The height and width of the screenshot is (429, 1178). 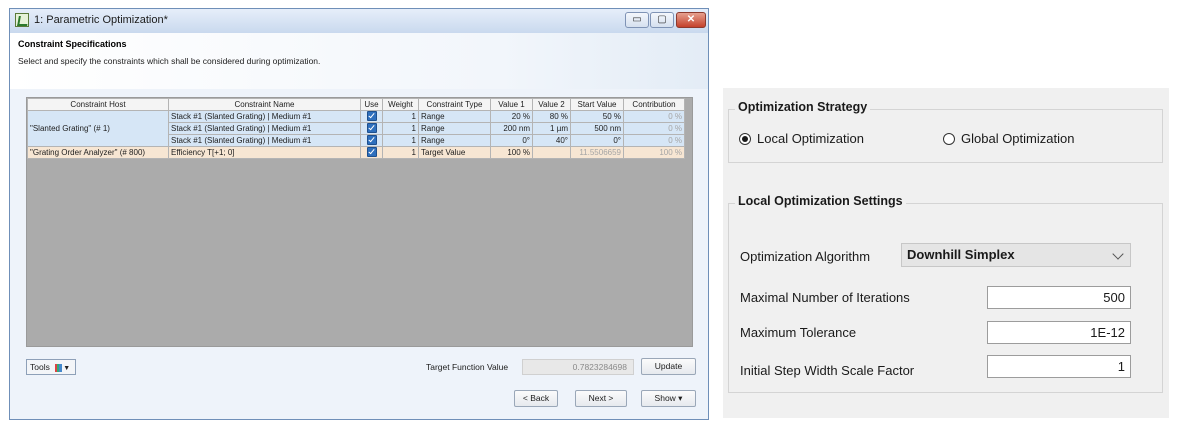 What do you see at coordinates (264, 152) in the screenshot?
I see `constraint-name-cell: Efficiency T[+1; 0]` at bounding box center [264, 152].